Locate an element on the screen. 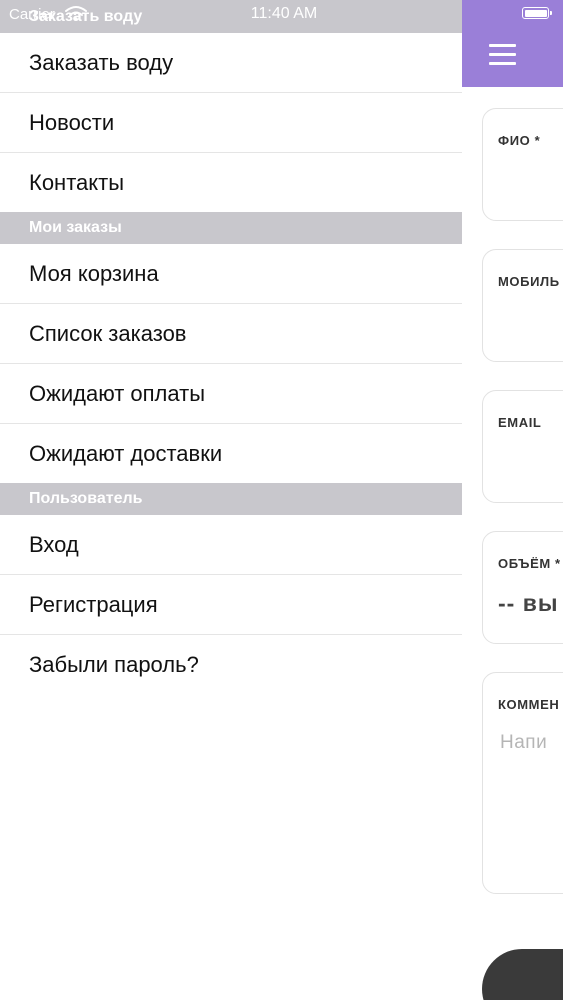  field-label: ФИО * is located at coordinates (519, 140).